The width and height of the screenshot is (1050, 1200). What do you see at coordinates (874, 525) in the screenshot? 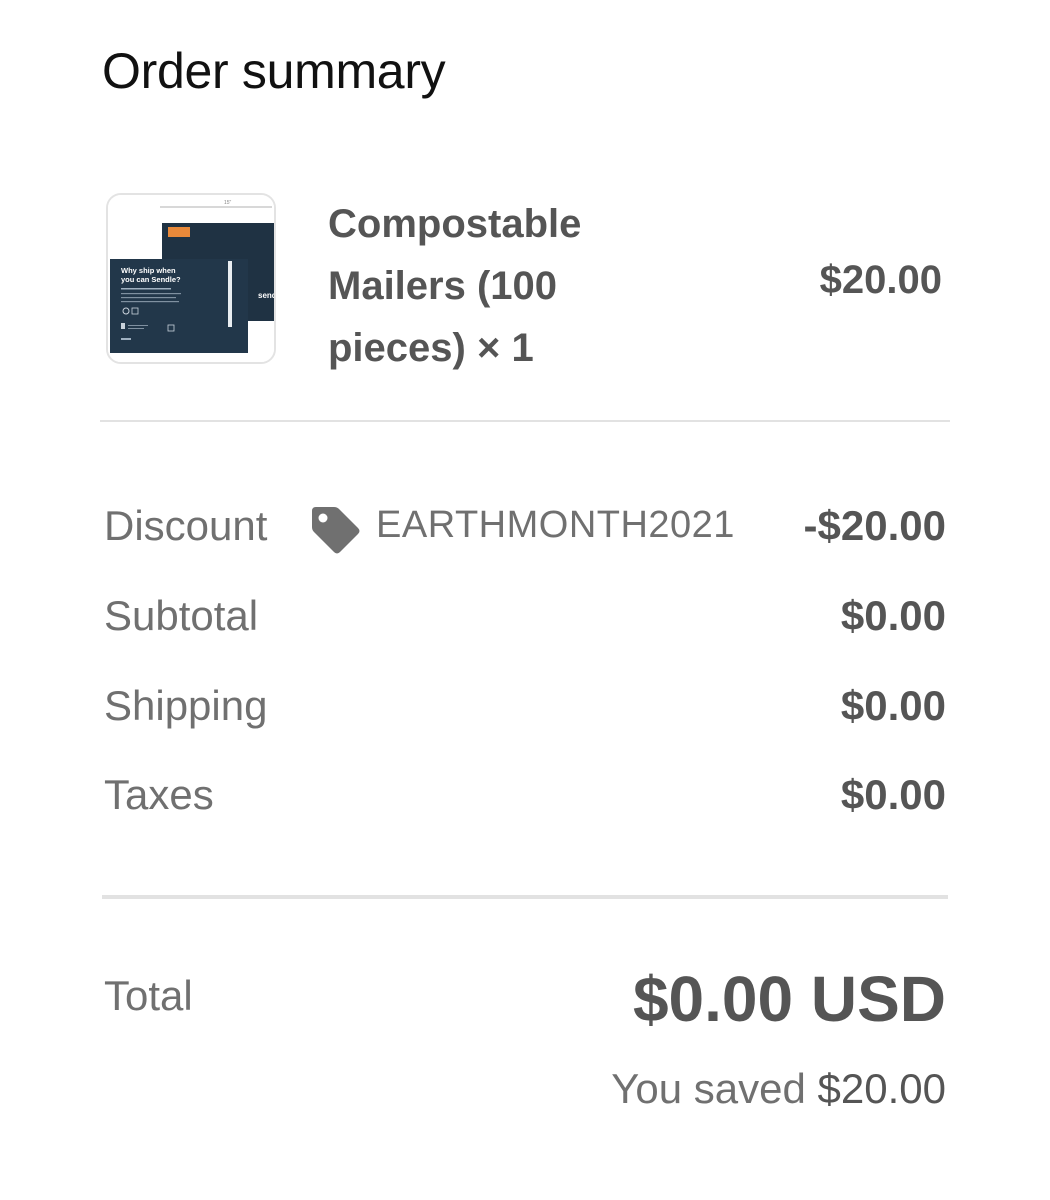
I see `discount-amount: -$20.00` at bounding box center [874, 525].